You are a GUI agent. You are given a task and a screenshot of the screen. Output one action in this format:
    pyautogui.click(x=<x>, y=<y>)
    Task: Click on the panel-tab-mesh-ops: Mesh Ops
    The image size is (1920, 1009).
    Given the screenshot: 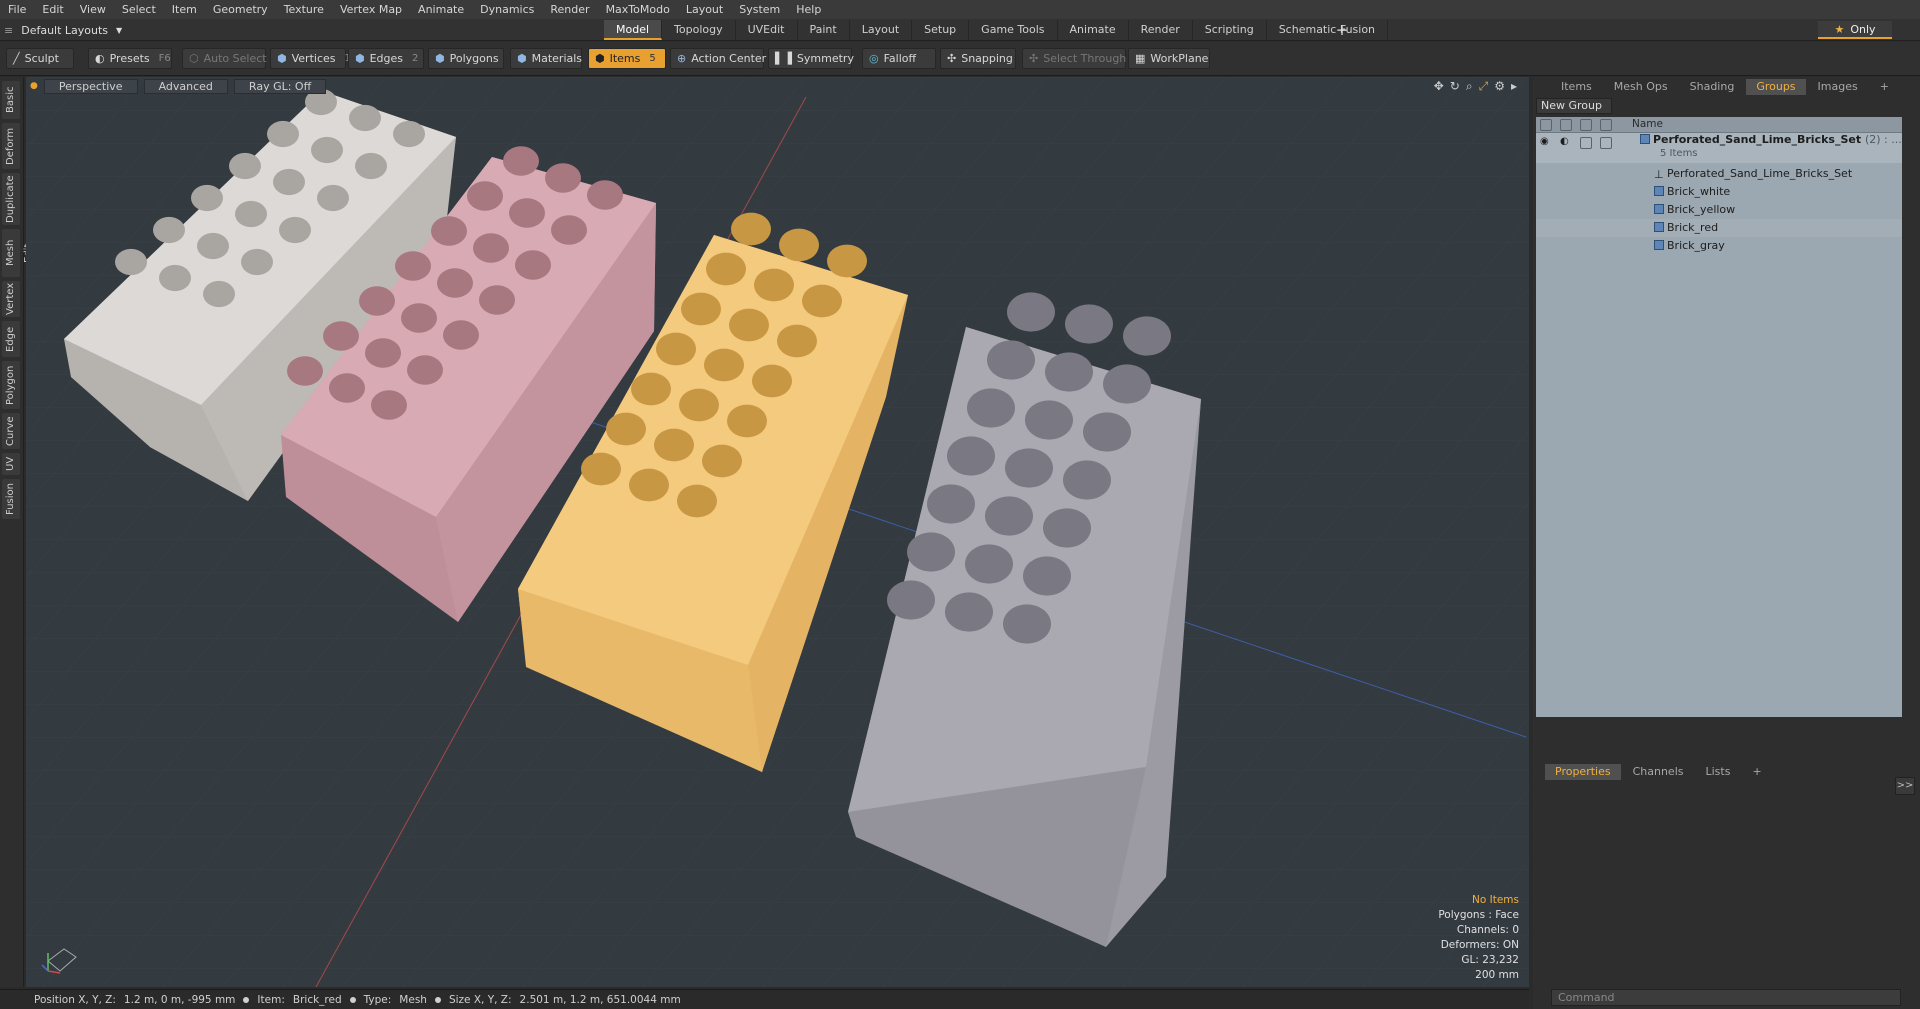 What is the action you would take?
    pyautogui.click(x=1641, y=87)
    